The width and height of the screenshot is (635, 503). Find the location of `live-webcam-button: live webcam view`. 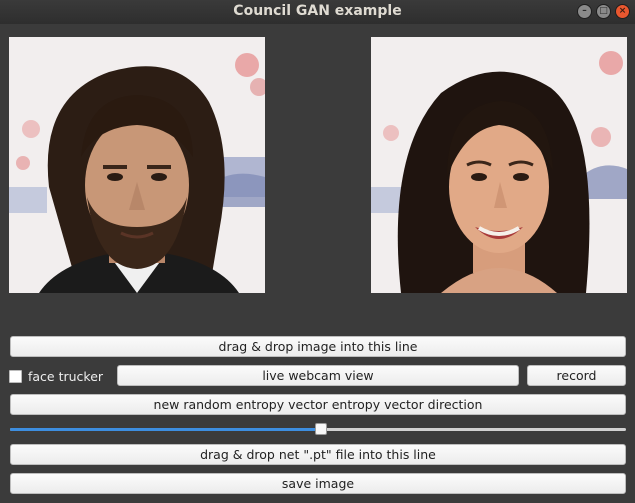

live-webcam-button: live webcam view is located at coordinates (318, 375).